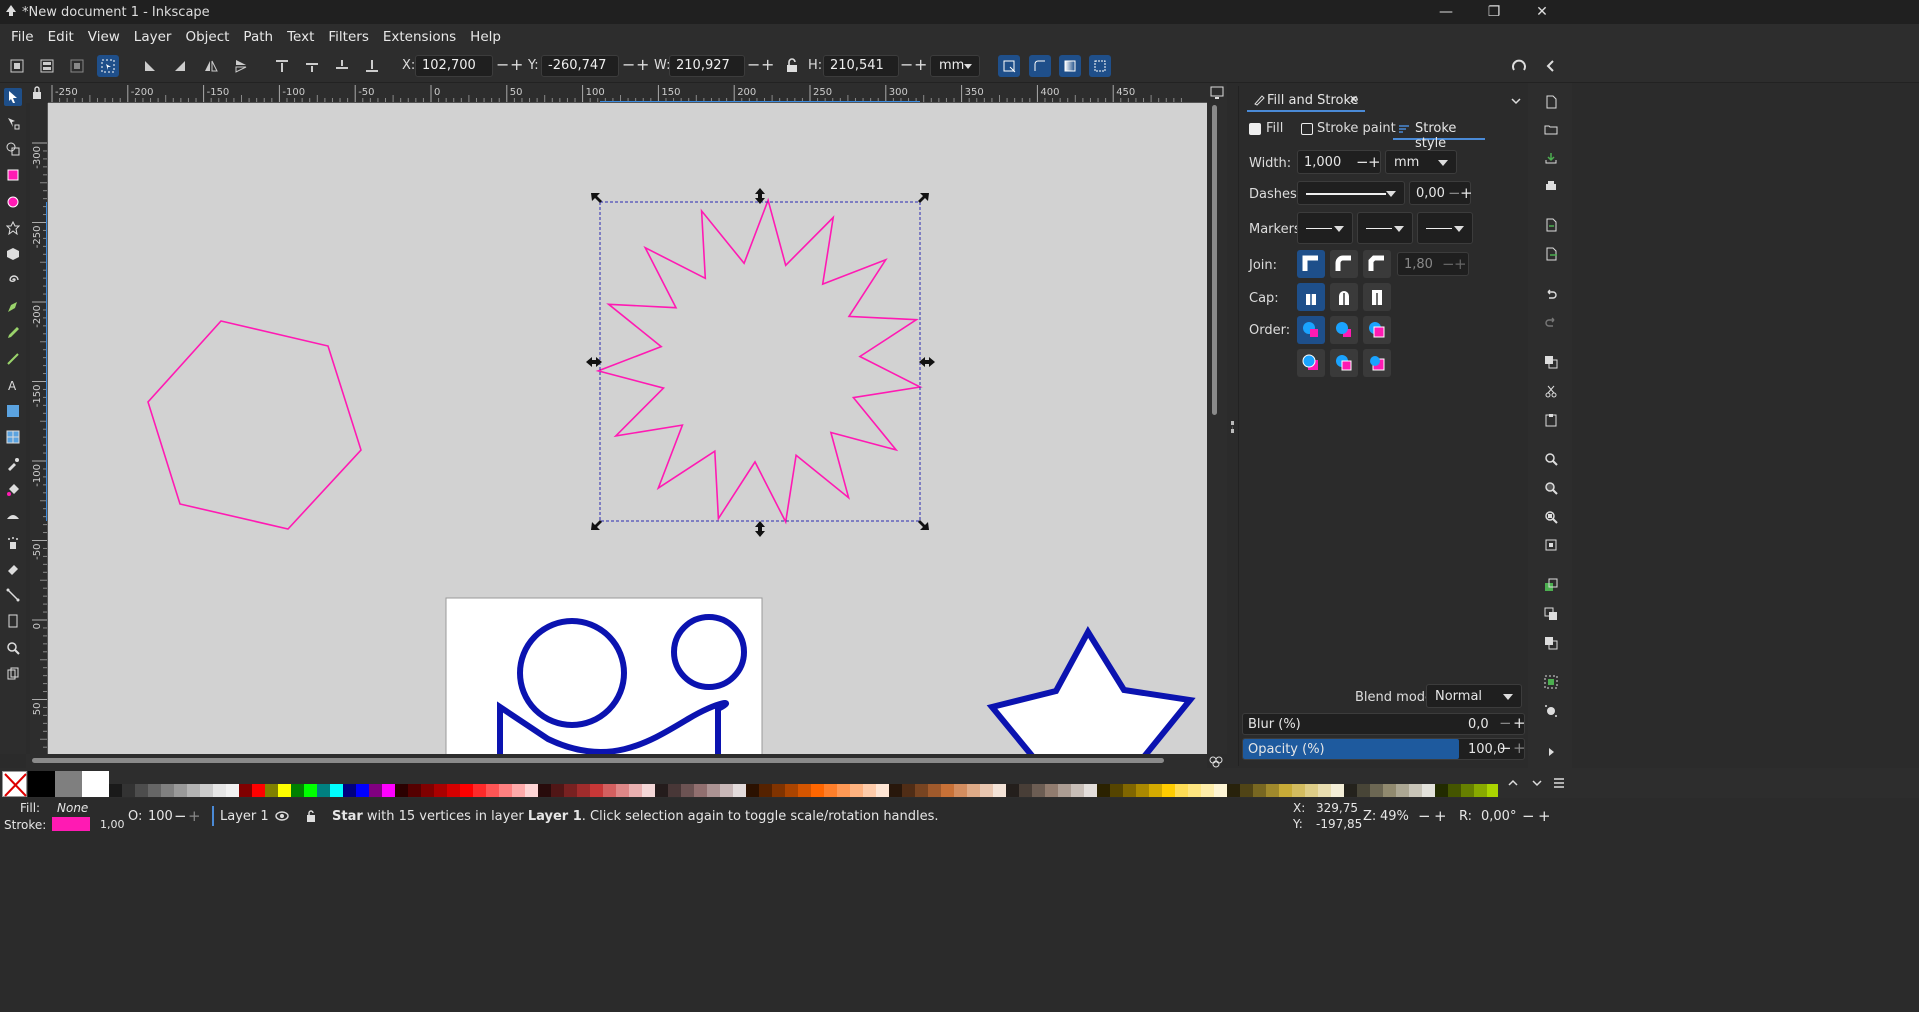 This screenshot has width=1919, height=1012. What do you see at coordinates (1374, 162) in the screenshot?
I see `width-increment: +` at bounding box center [1374, 162].